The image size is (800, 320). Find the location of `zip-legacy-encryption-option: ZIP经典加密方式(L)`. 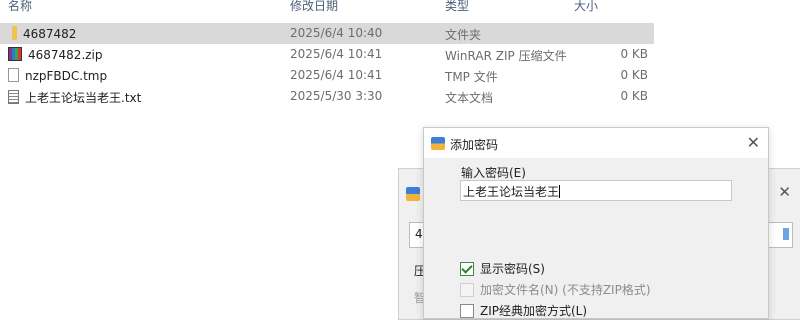

zip-legacy-encryption-option: ZIP经典加密方式(L) is located at coordinates (523, 310).